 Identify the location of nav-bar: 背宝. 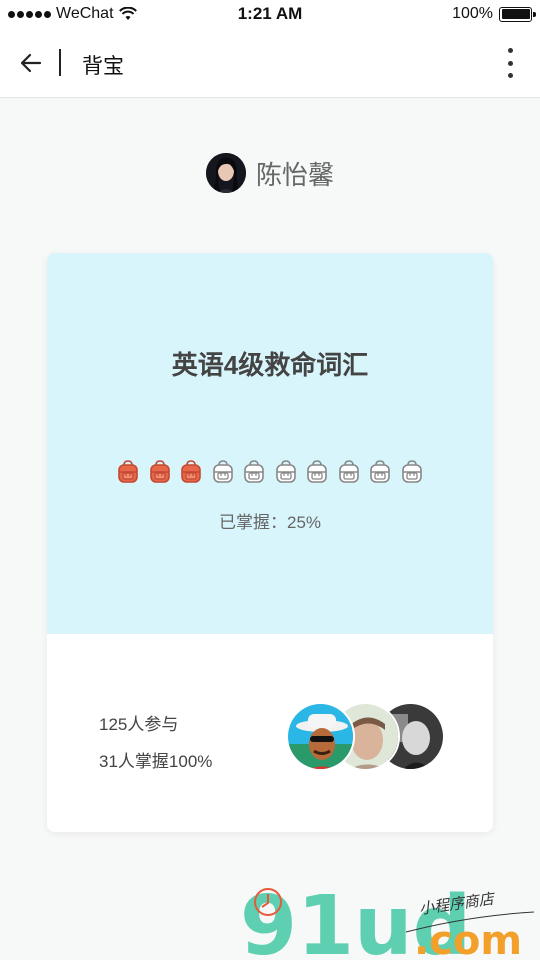
(270, 63).